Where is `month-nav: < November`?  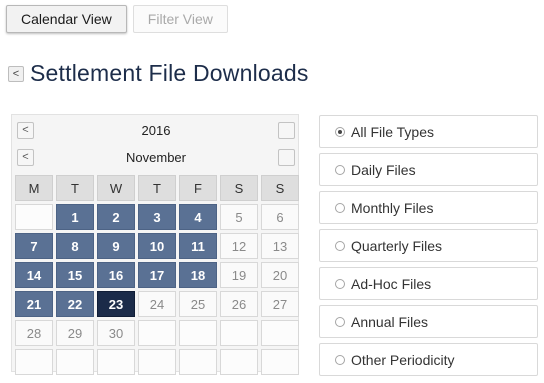 month-nav: < November is located at coordinates (156, 157).